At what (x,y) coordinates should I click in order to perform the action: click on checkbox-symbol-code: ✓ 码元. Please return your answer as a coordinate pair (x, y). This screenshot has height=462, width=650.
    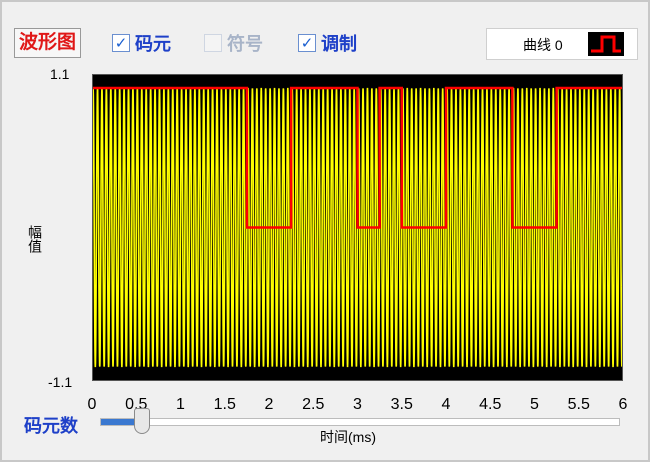
    Looking at the image, I should click on (141, 43).